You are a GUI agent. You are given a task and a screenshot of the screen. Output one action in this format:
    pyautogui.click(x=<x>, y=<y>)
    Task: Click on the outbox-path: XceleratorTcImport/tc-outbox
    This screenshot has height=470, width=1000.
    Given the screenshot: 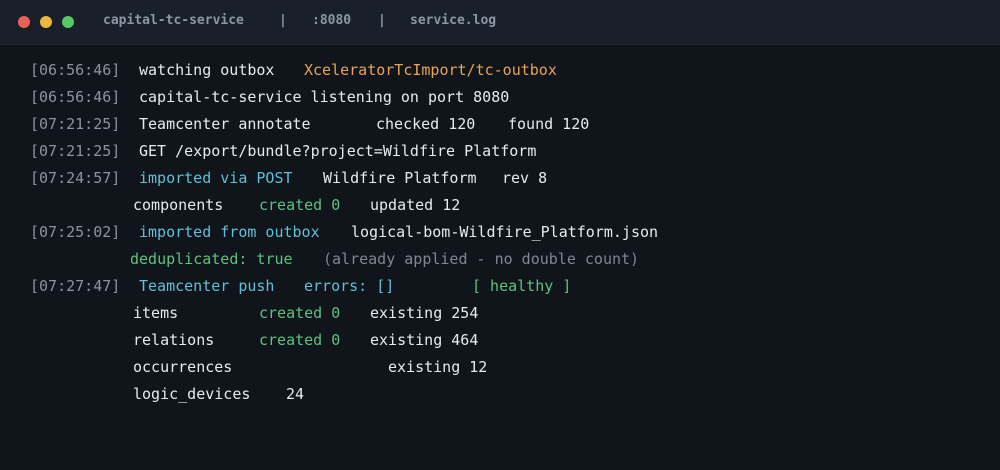 What is the action you would take?
    pyautogui.click(x=430, y=70)
    